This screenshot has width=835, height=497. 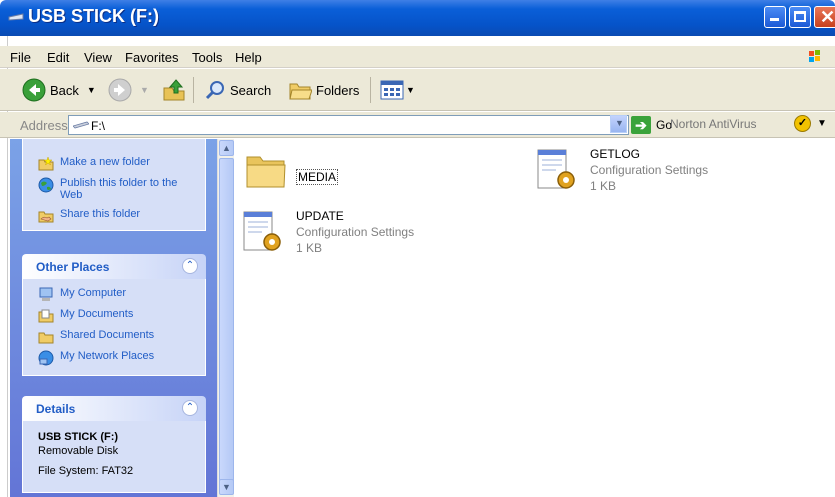 I want to click on details-title: Details, so click(x=56, y=409).